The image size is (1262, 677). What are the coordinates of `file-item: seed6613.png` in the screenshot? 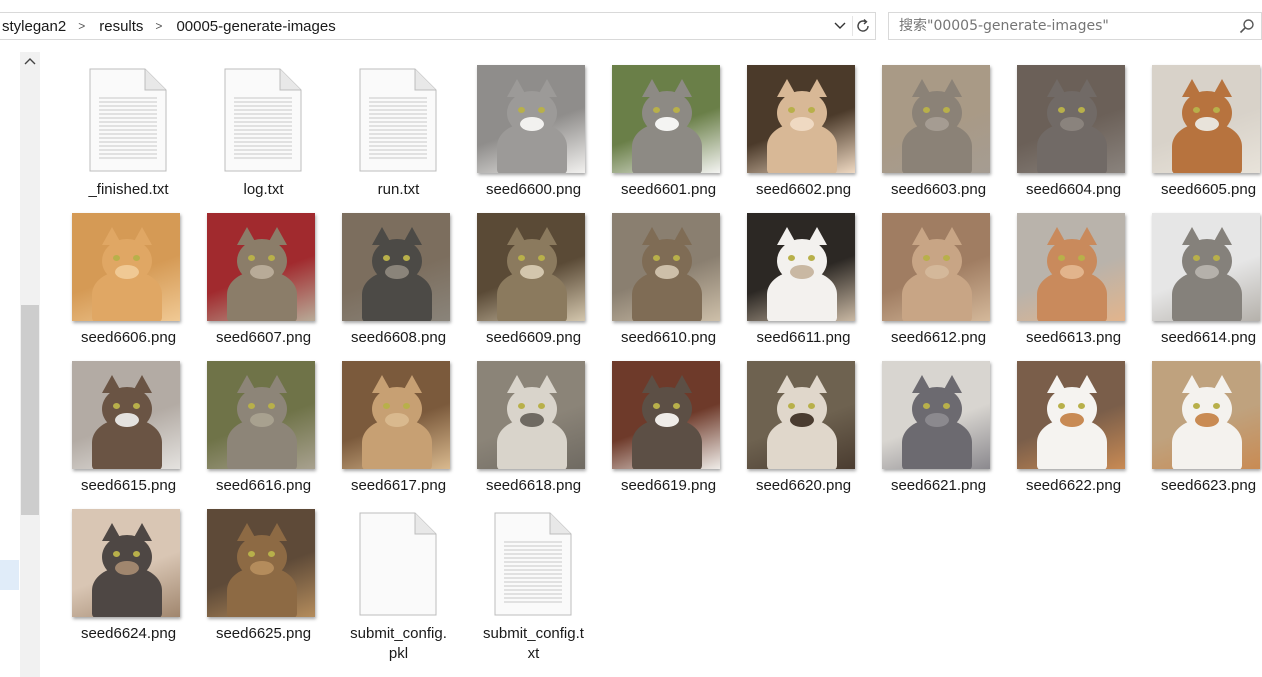 It's located at (1070, 281).